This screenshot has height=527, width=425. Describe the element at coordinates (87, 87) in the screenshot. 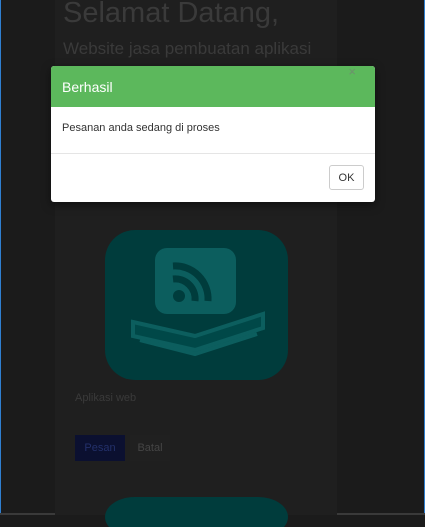

I see `modal-title: Berhasil` at that location.